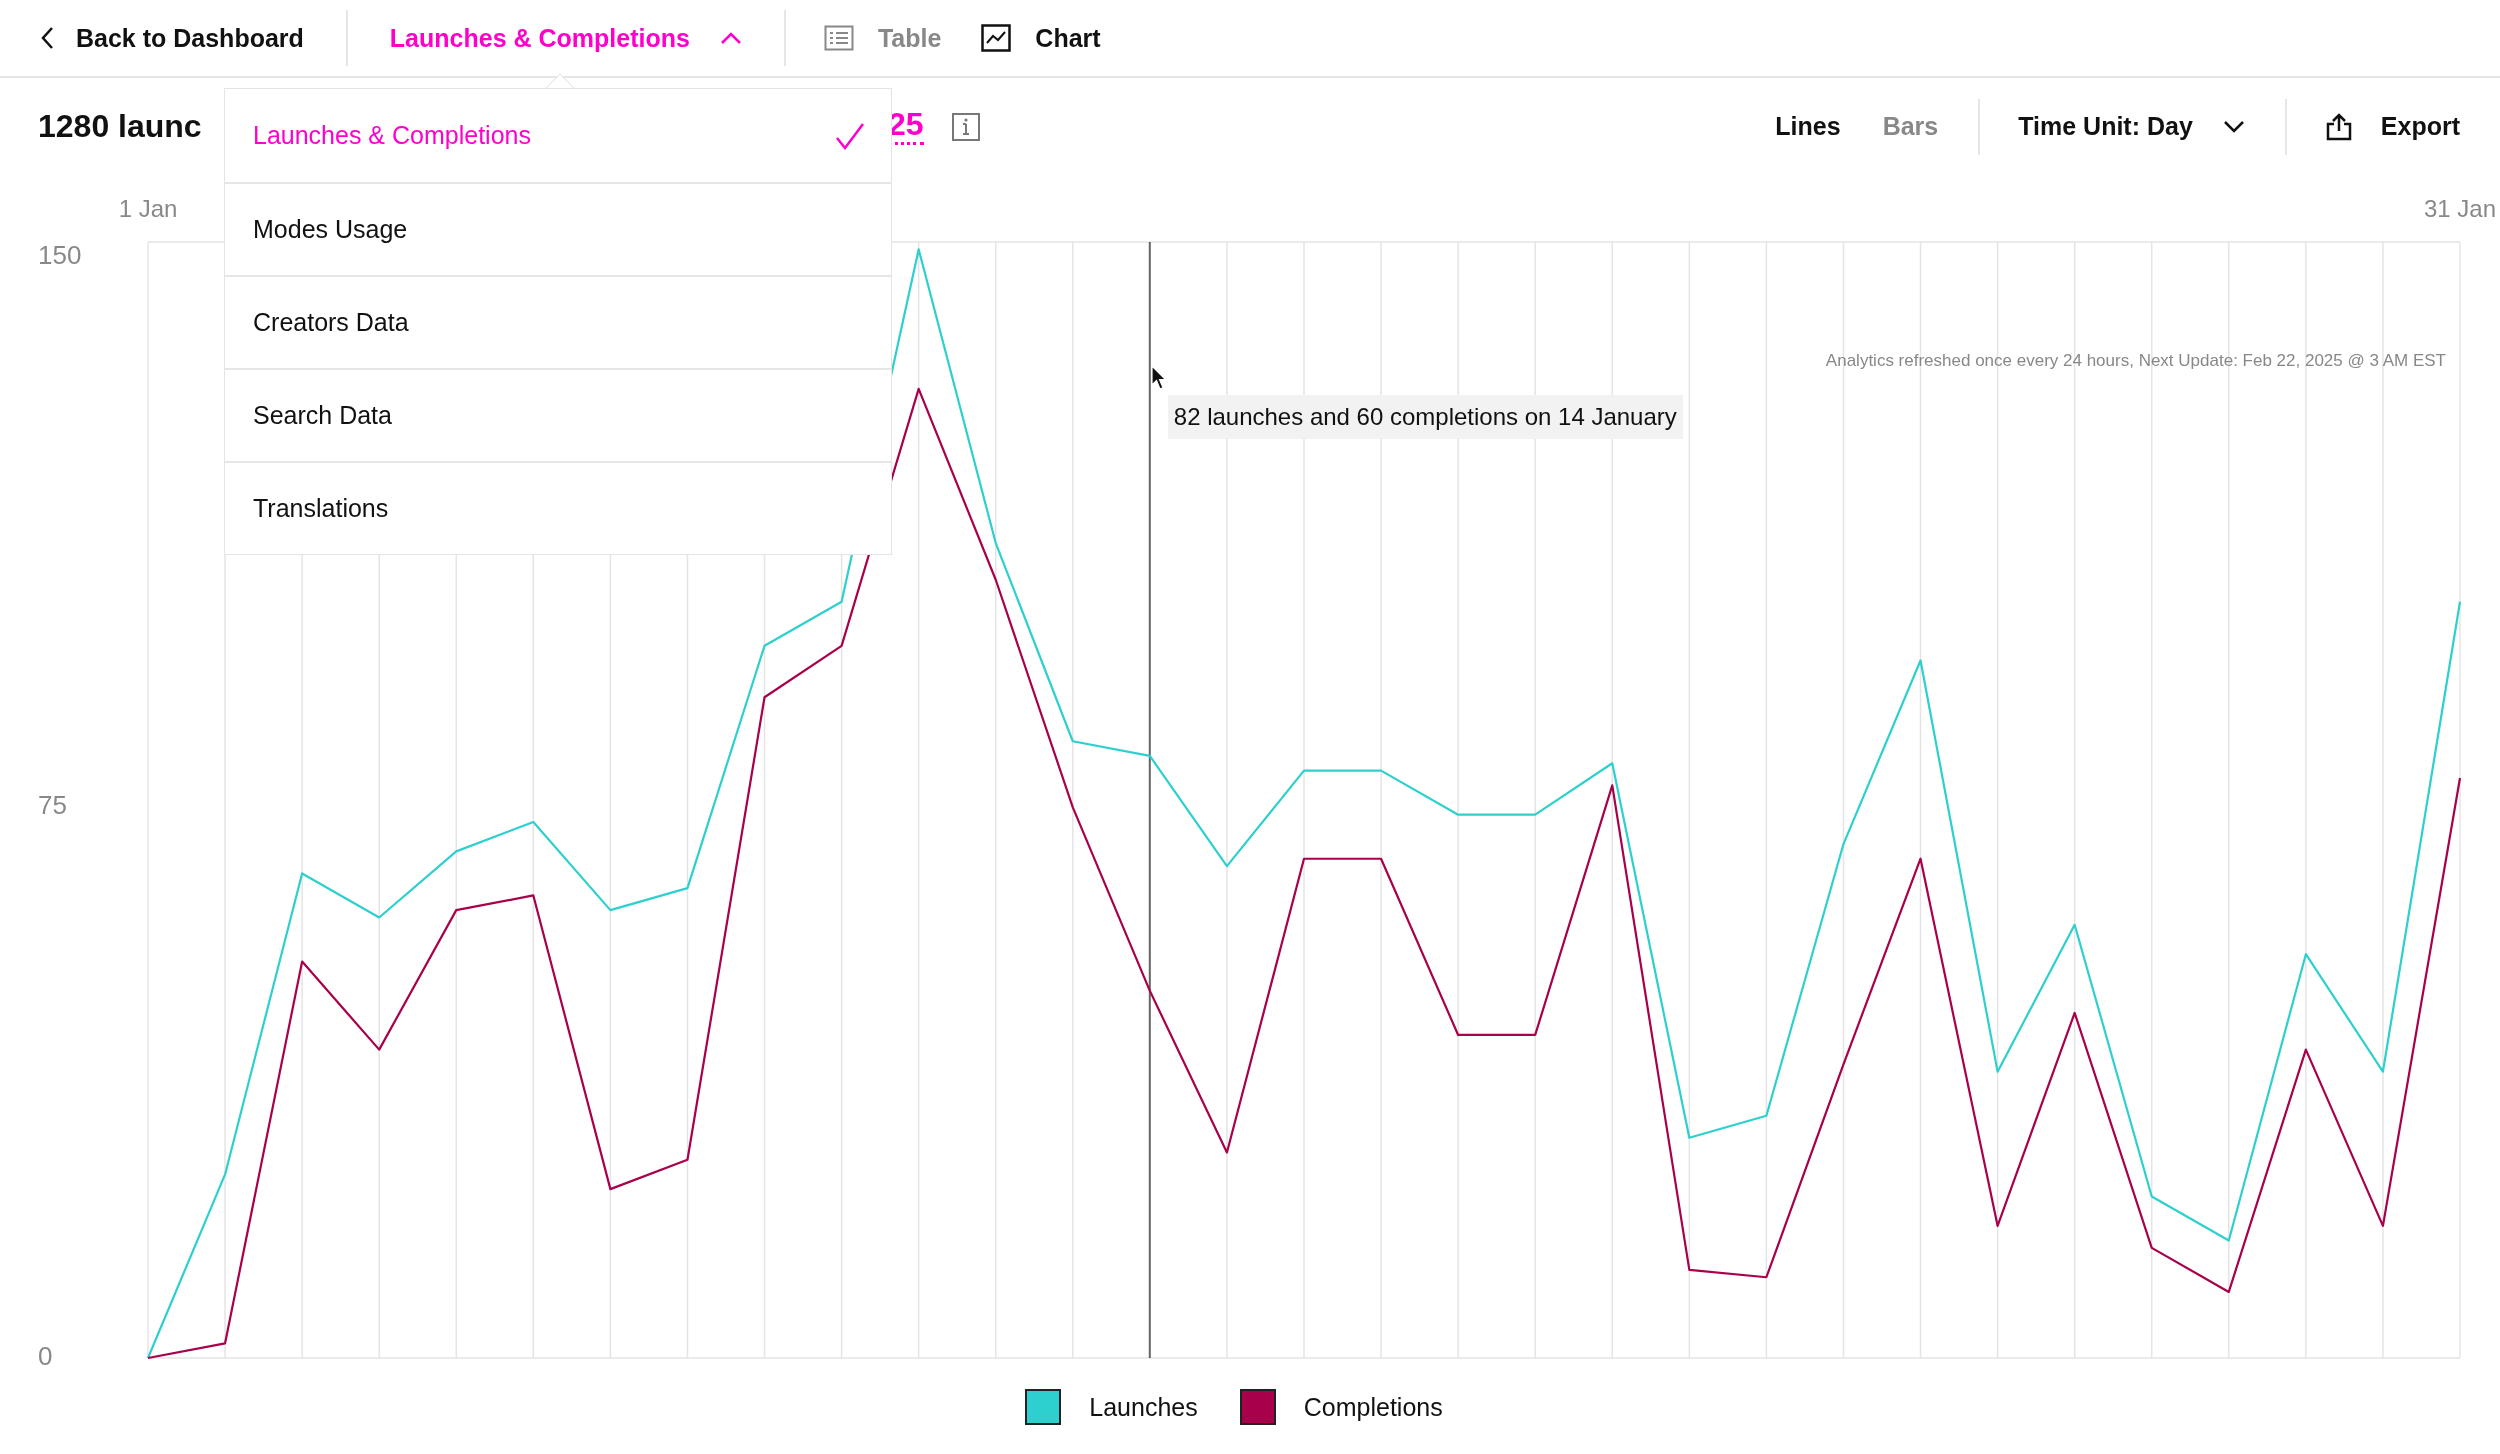 This screenshot has width=2500, height=1454. What do you see at coordinates (996, 38) in the screenshot?
I see `line-chart-icon` at bounding box center [996, 38].